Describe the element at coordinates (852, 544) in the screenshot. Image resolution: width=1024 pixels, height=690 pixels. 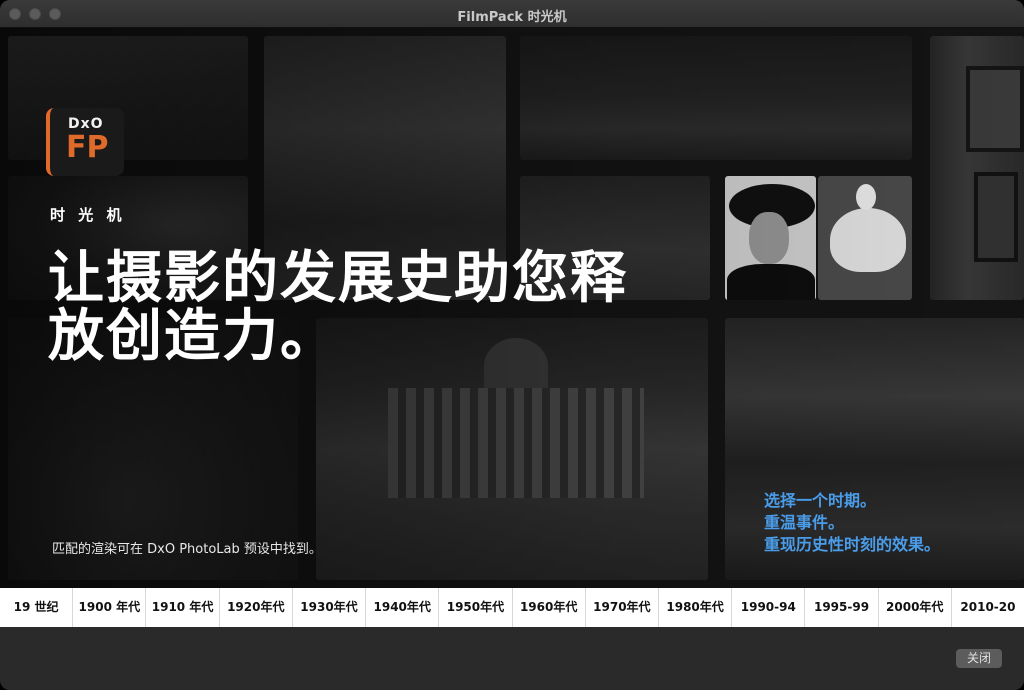
I see `tagline-line-3: 重现历史性时刻的效果。` at that location.